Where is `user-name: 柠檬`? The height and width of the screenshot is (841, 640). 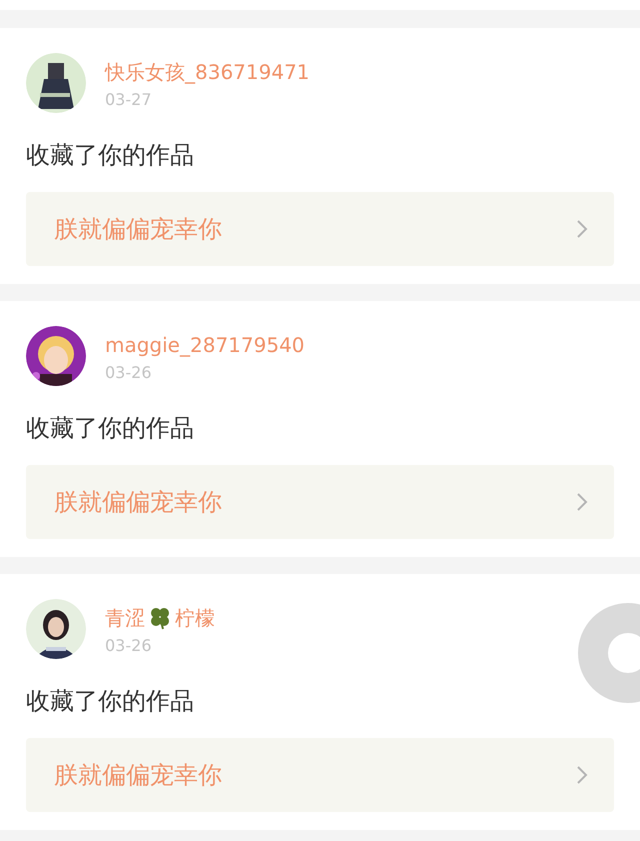
user-name: 柠檬 is located at coordinates (195, 618).